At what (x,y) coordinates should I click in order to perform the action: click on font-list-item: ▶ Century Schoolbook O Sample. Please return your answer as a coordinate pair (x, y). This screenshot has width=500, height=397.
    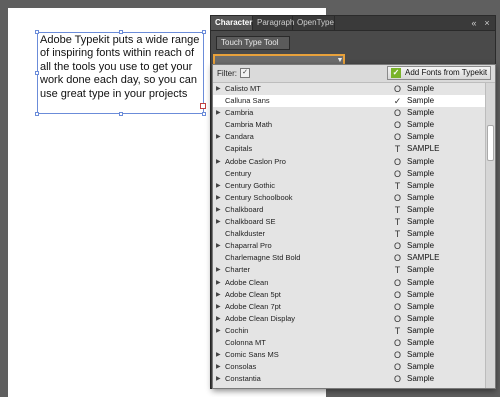
    Looking at the image, I should click on (349, 198).